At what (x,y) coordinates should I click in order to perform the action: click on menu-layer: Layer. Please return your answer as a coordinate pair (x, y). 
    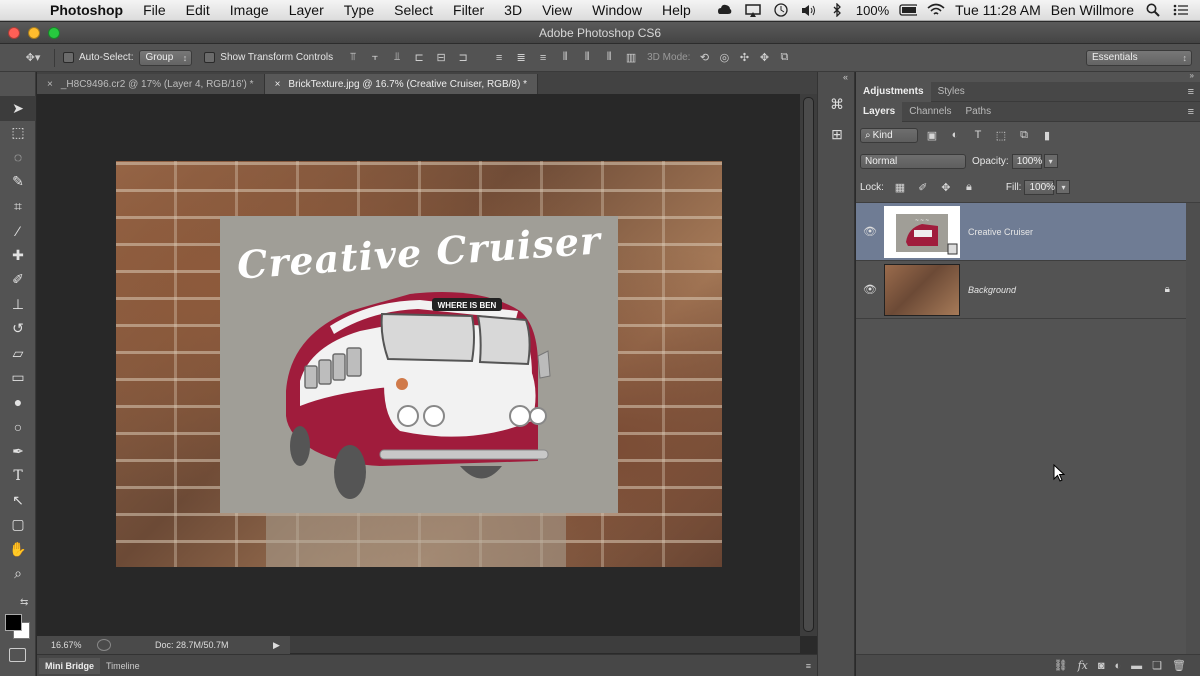
    Looking at the image, I should click on (306, 10).